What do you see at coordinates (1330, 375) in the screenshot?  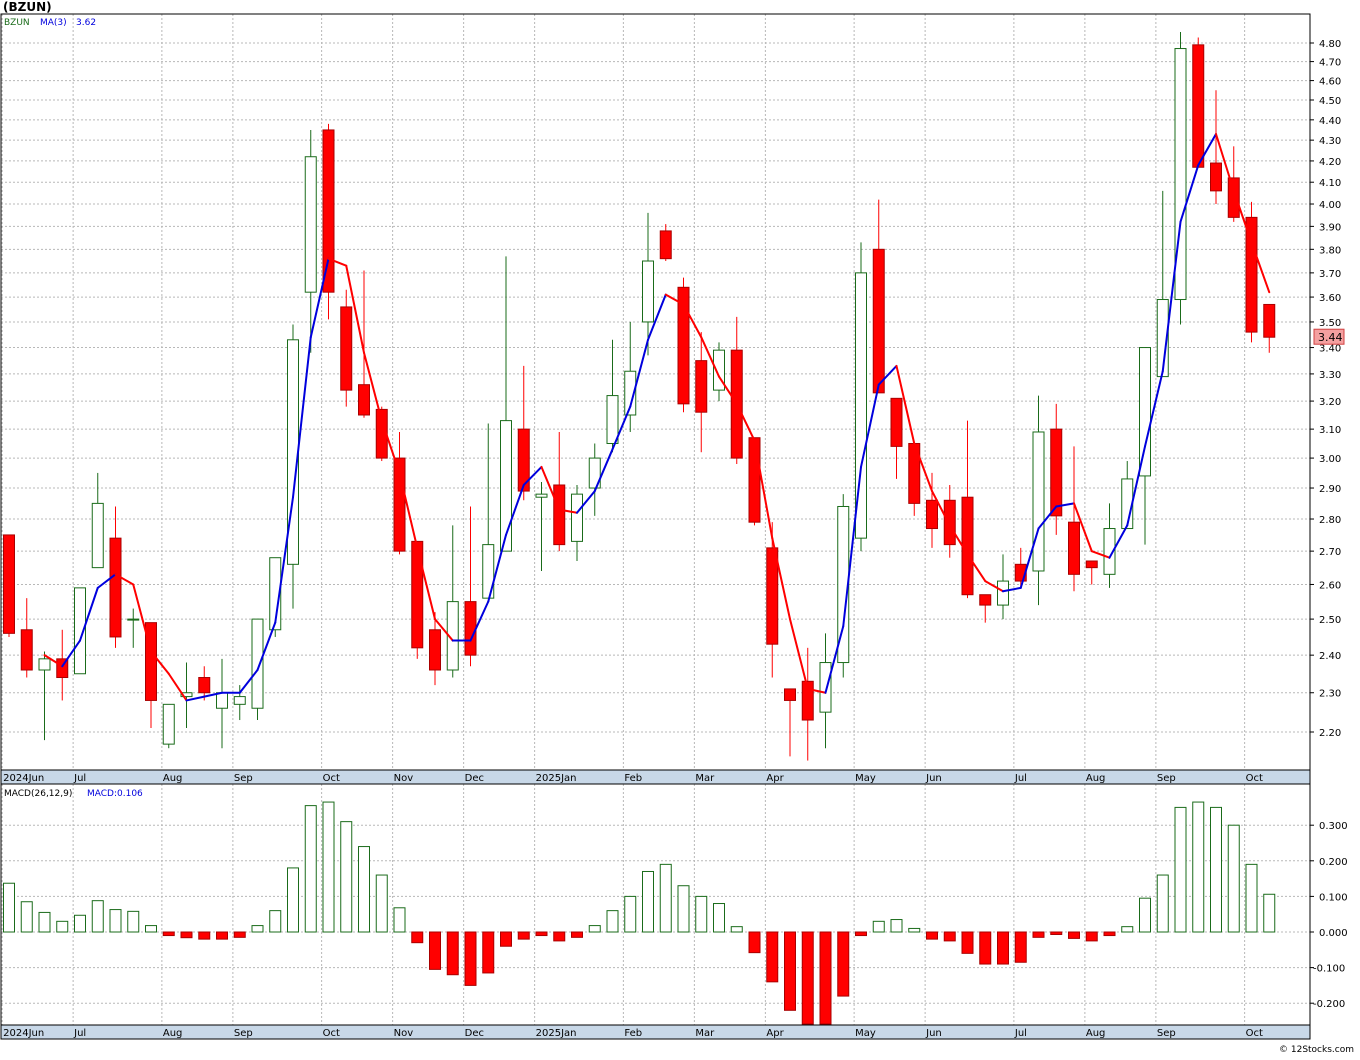 I see `price-tick-label: 3.30` at bounding box center [1330, 375].